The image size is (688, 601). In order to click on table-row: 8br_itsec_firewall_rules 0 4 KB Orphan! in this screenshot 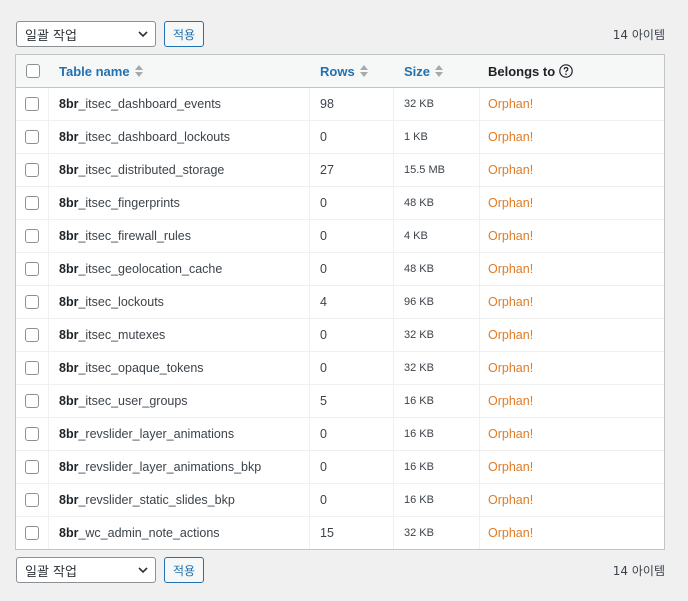, I will do `click(340, 236)`.